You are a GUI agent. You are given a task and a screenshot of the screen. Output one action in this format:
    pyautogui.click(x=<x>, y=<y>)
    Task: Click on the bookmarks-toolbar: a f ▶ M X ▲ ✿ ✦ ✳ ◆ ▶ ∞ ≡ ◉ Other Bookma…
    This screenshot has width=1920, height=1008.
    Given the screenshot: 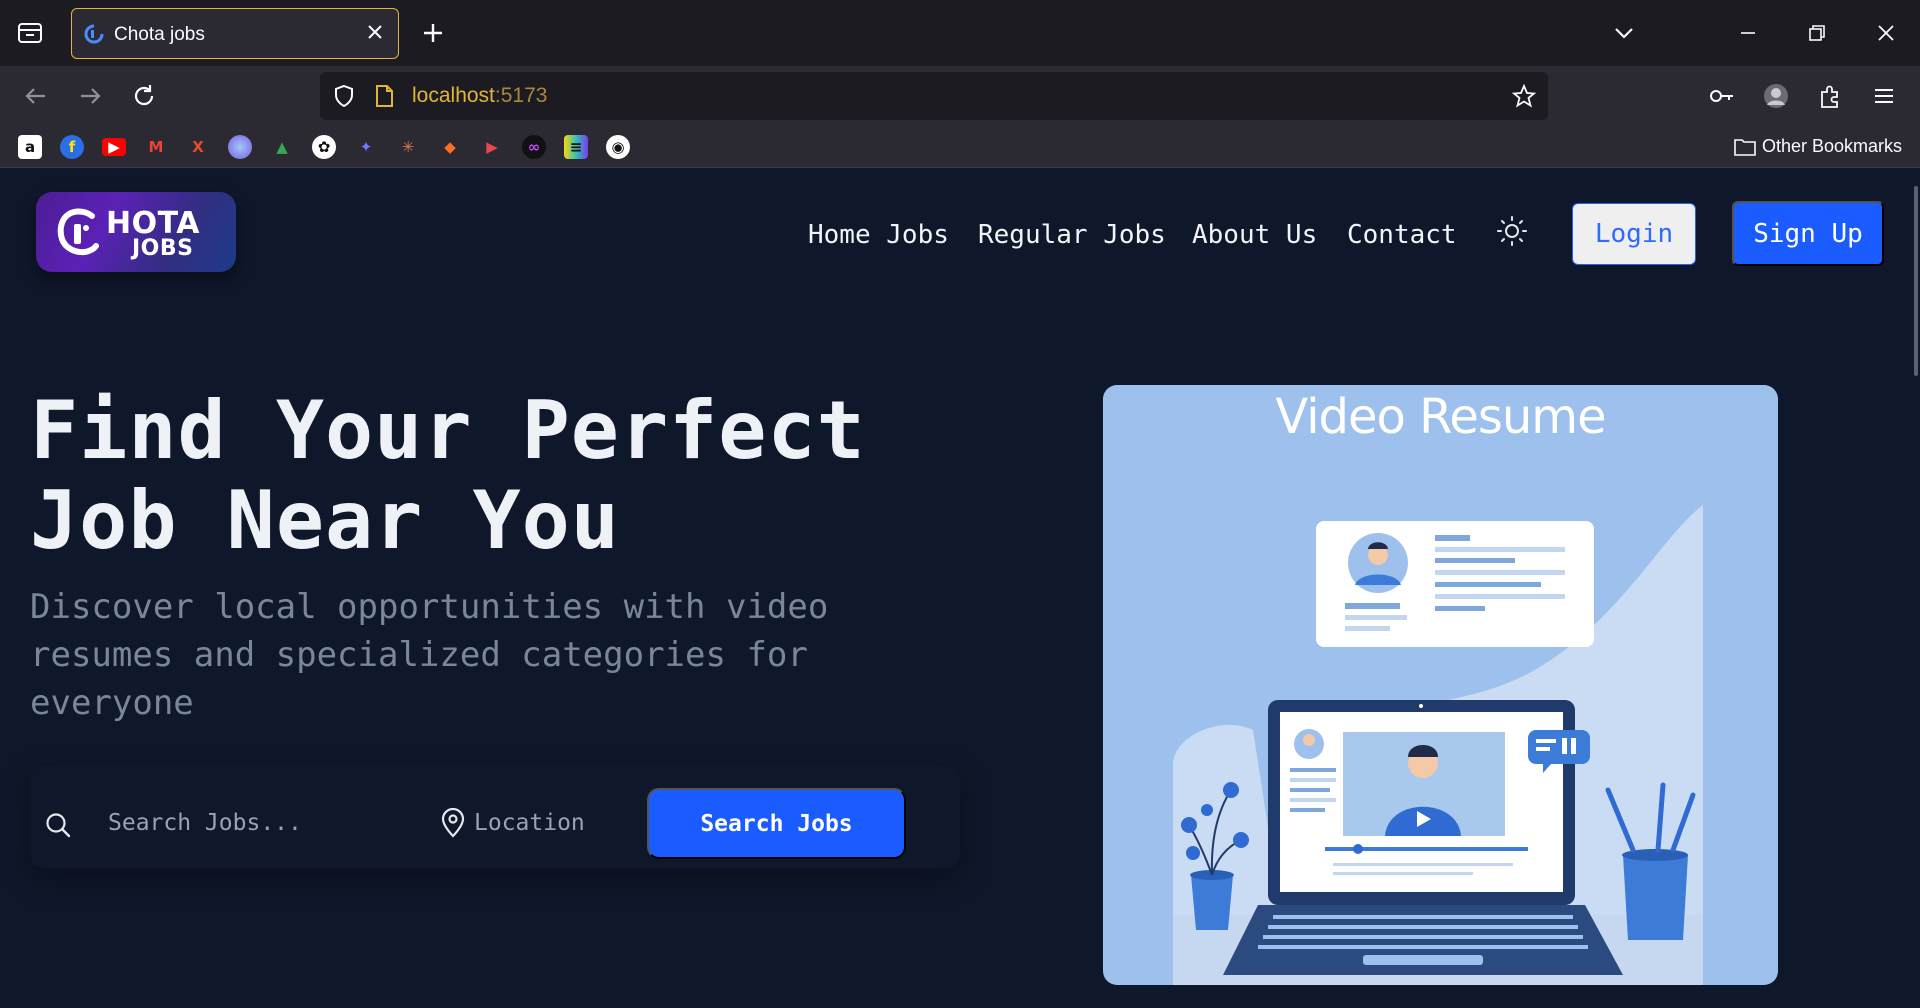 What is the action you would take?
    pyautogui.click(x=960, y=147)
    